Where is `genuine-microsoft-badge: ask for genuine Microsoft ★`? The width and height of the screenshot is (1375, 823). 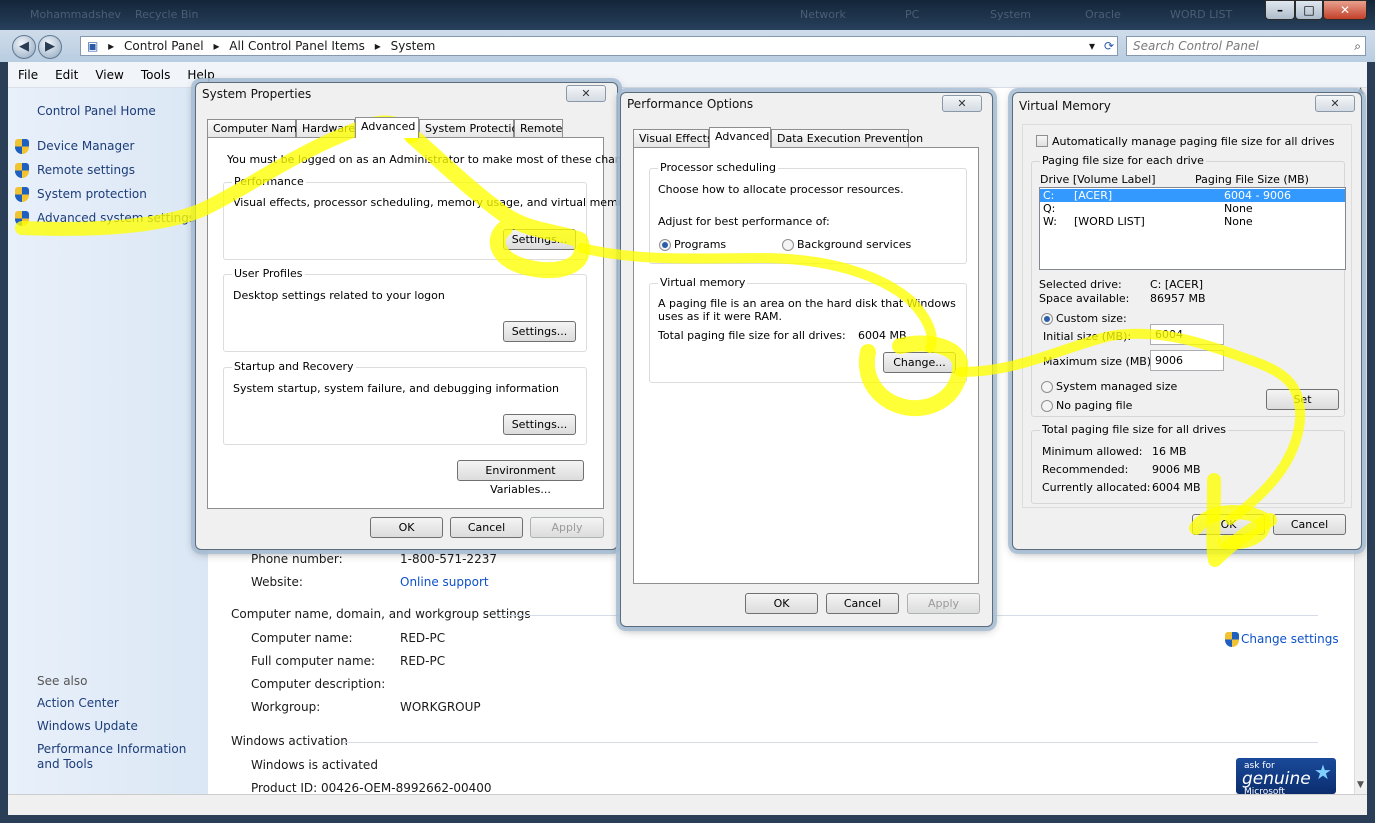
genuine-microsoft-badge: ask for genuine Microsoft ★ is located at coordinates (1286, 777).